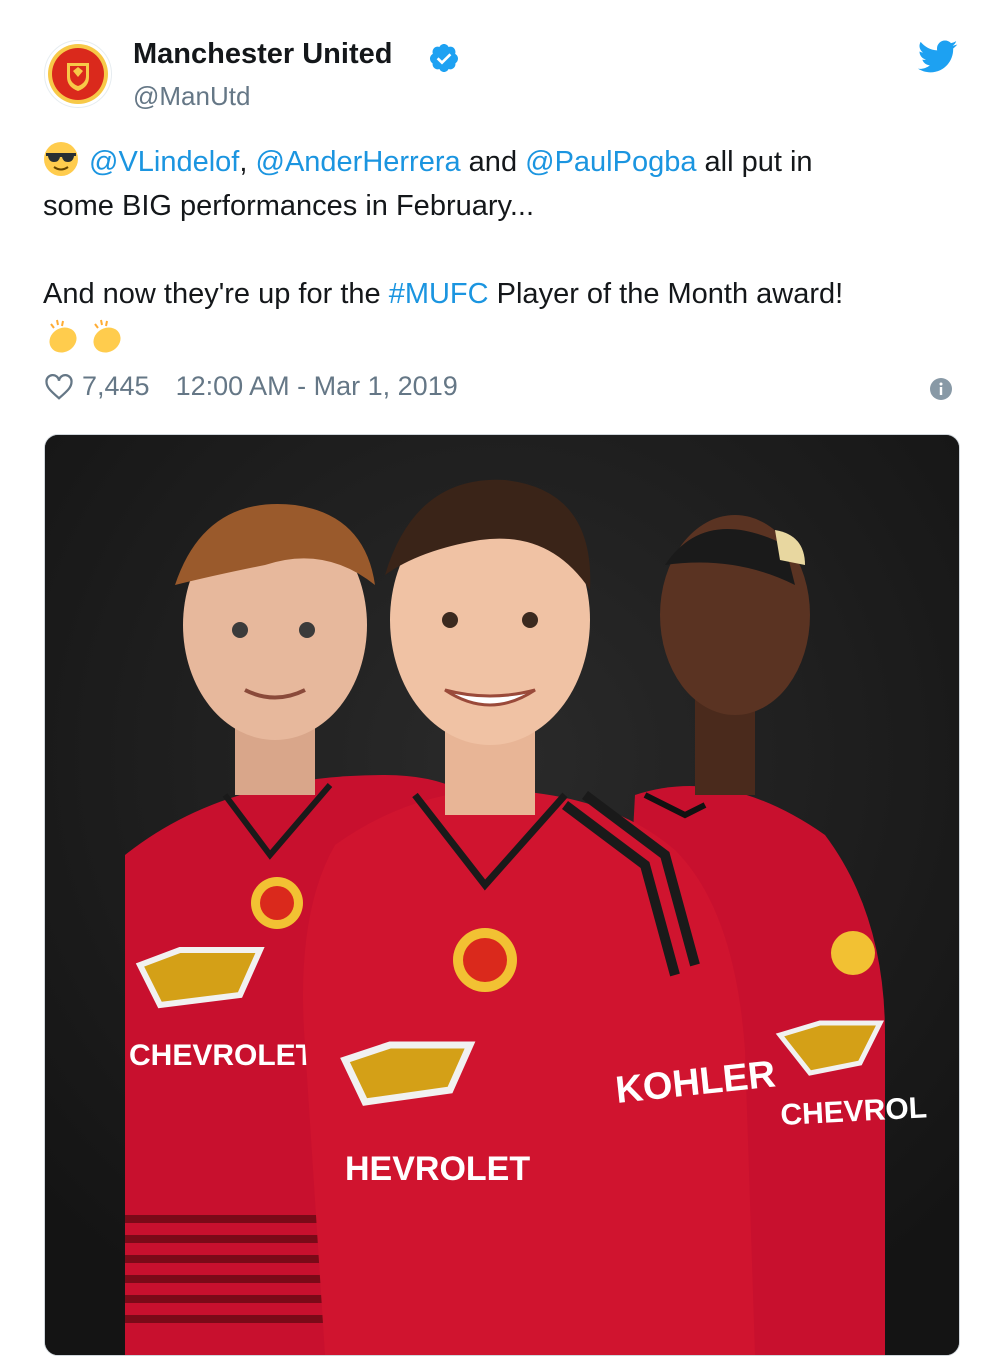  What do you see at coordinates (191, 96) in the screenshot?
I see `account-handle: @ManUtd` at bounding box center [191, 96].